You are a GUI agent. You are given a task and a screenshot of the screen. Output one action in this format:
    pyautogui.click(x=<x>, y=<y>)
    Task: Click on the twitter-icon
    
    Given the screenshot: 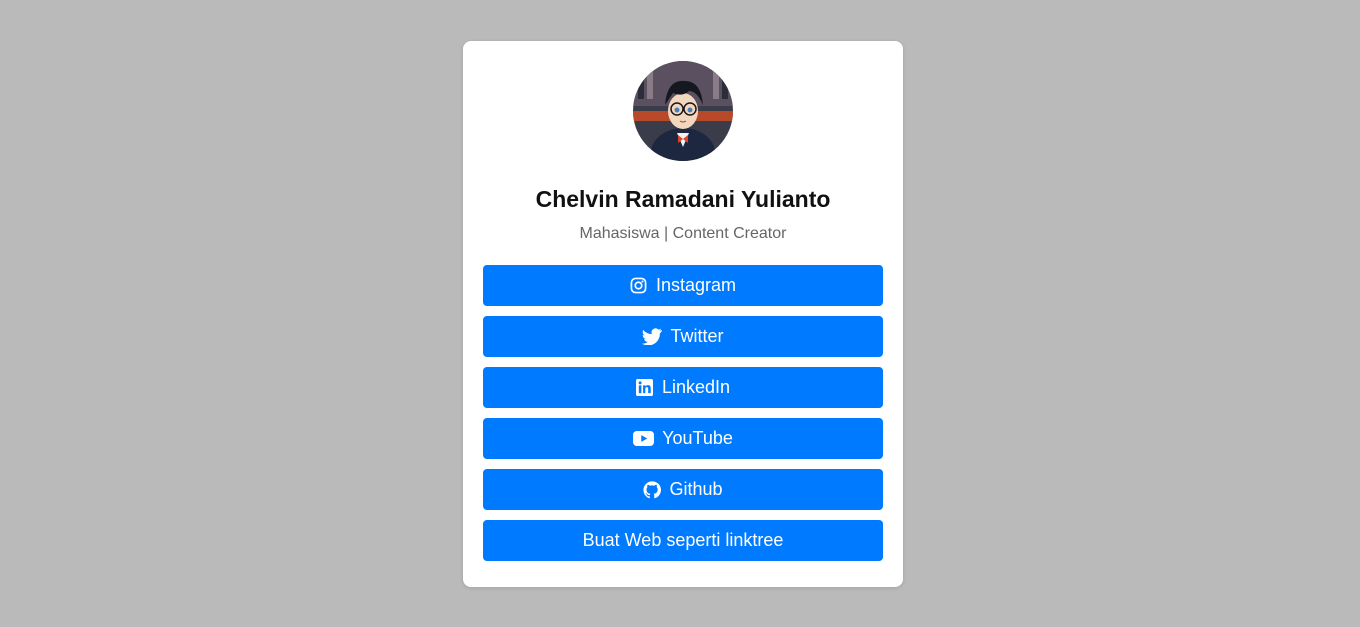 What is the action you would take?
    pyautogui.click(x=652, y=337)
    